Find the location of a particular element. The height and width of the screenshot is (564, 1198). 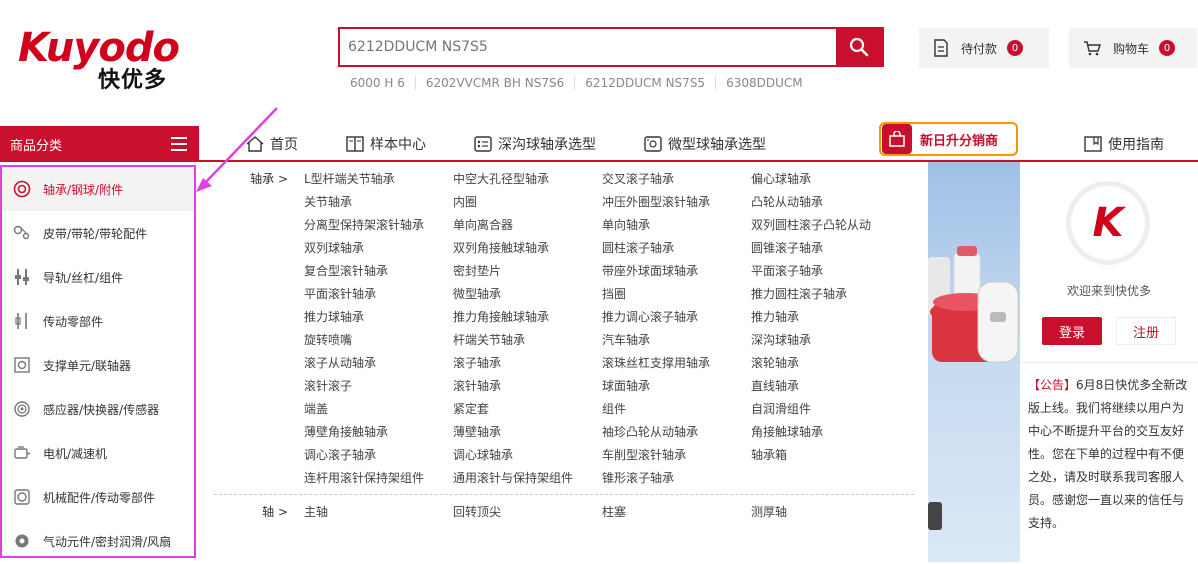

submenu-link: 冲压外圈型滚针轴承 is located at coordinates (676, 202).